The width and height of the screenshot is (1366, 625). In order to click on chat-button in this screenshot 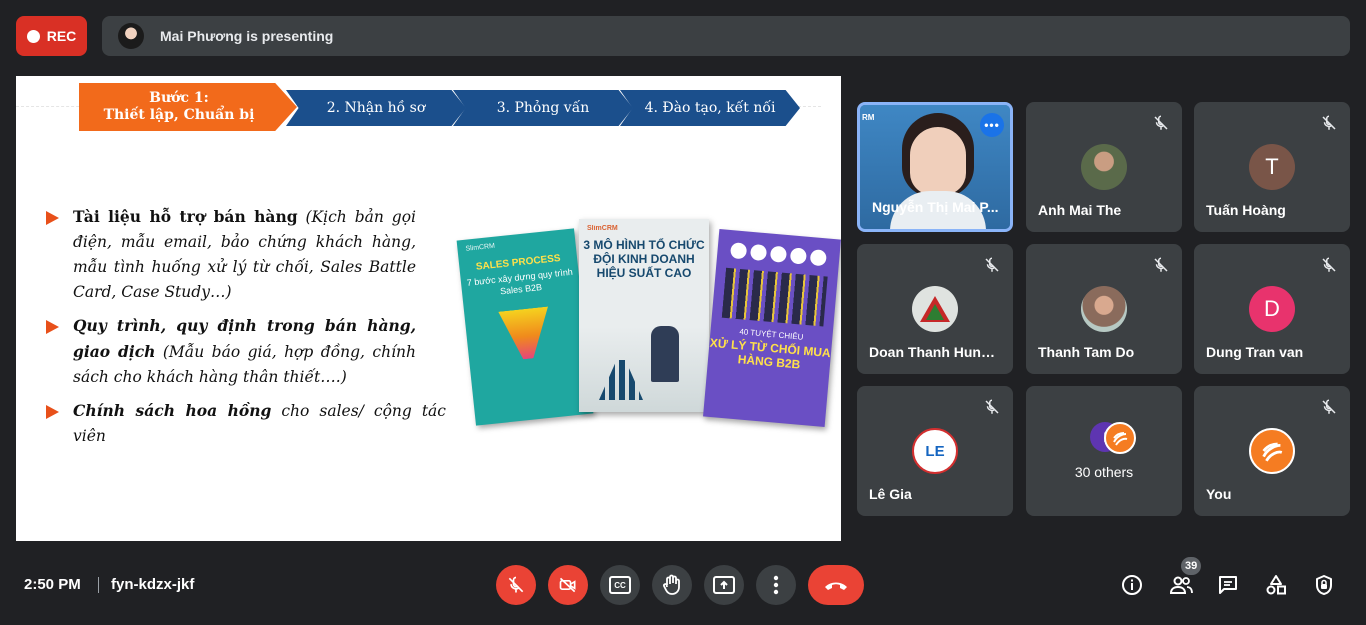, I will do `click(1228, 585)`.